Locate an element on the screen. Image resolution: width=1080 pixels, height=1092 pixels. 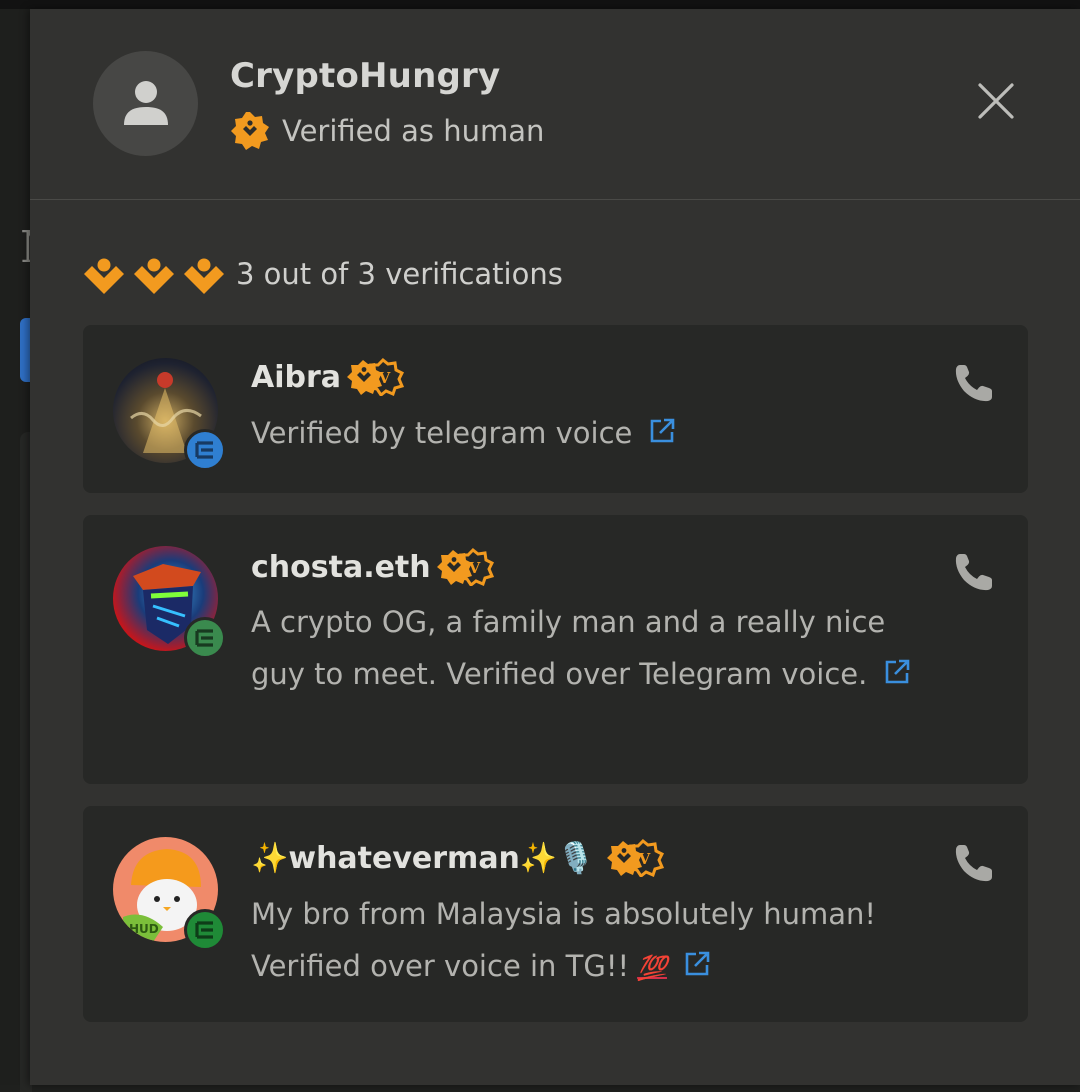
verifier-name: Aibra is located at coordinates (296, 377).